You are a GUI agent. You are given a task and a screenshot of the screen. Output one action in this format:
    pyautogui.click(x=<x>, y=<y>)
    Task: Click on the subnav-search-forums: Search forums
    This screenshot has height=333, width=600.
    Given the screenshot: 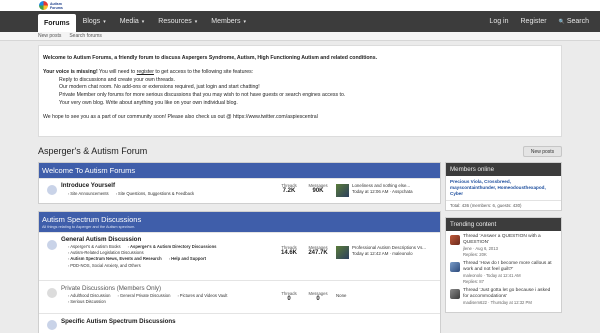 What is the action you would take?
    pyautogui.click(x=85, y=36)
    